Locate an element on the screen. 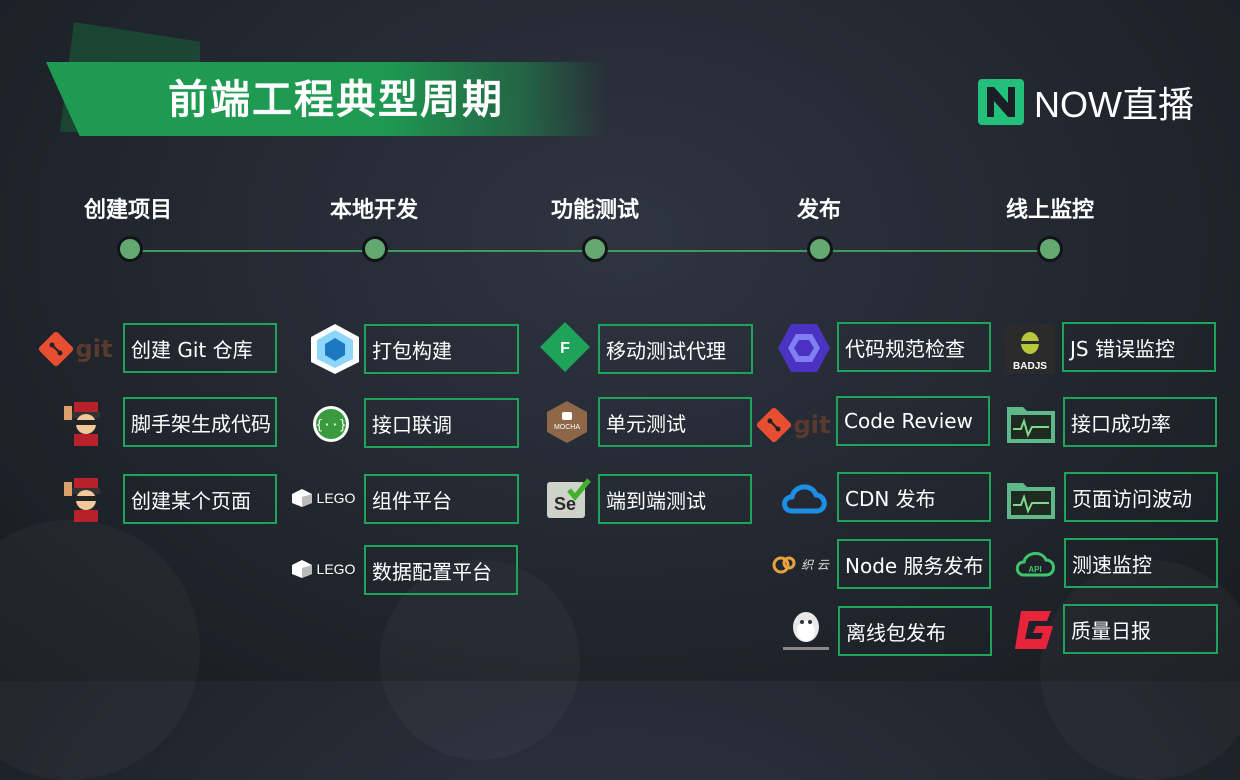  eslint-icon is located at coordinates (804, 348).